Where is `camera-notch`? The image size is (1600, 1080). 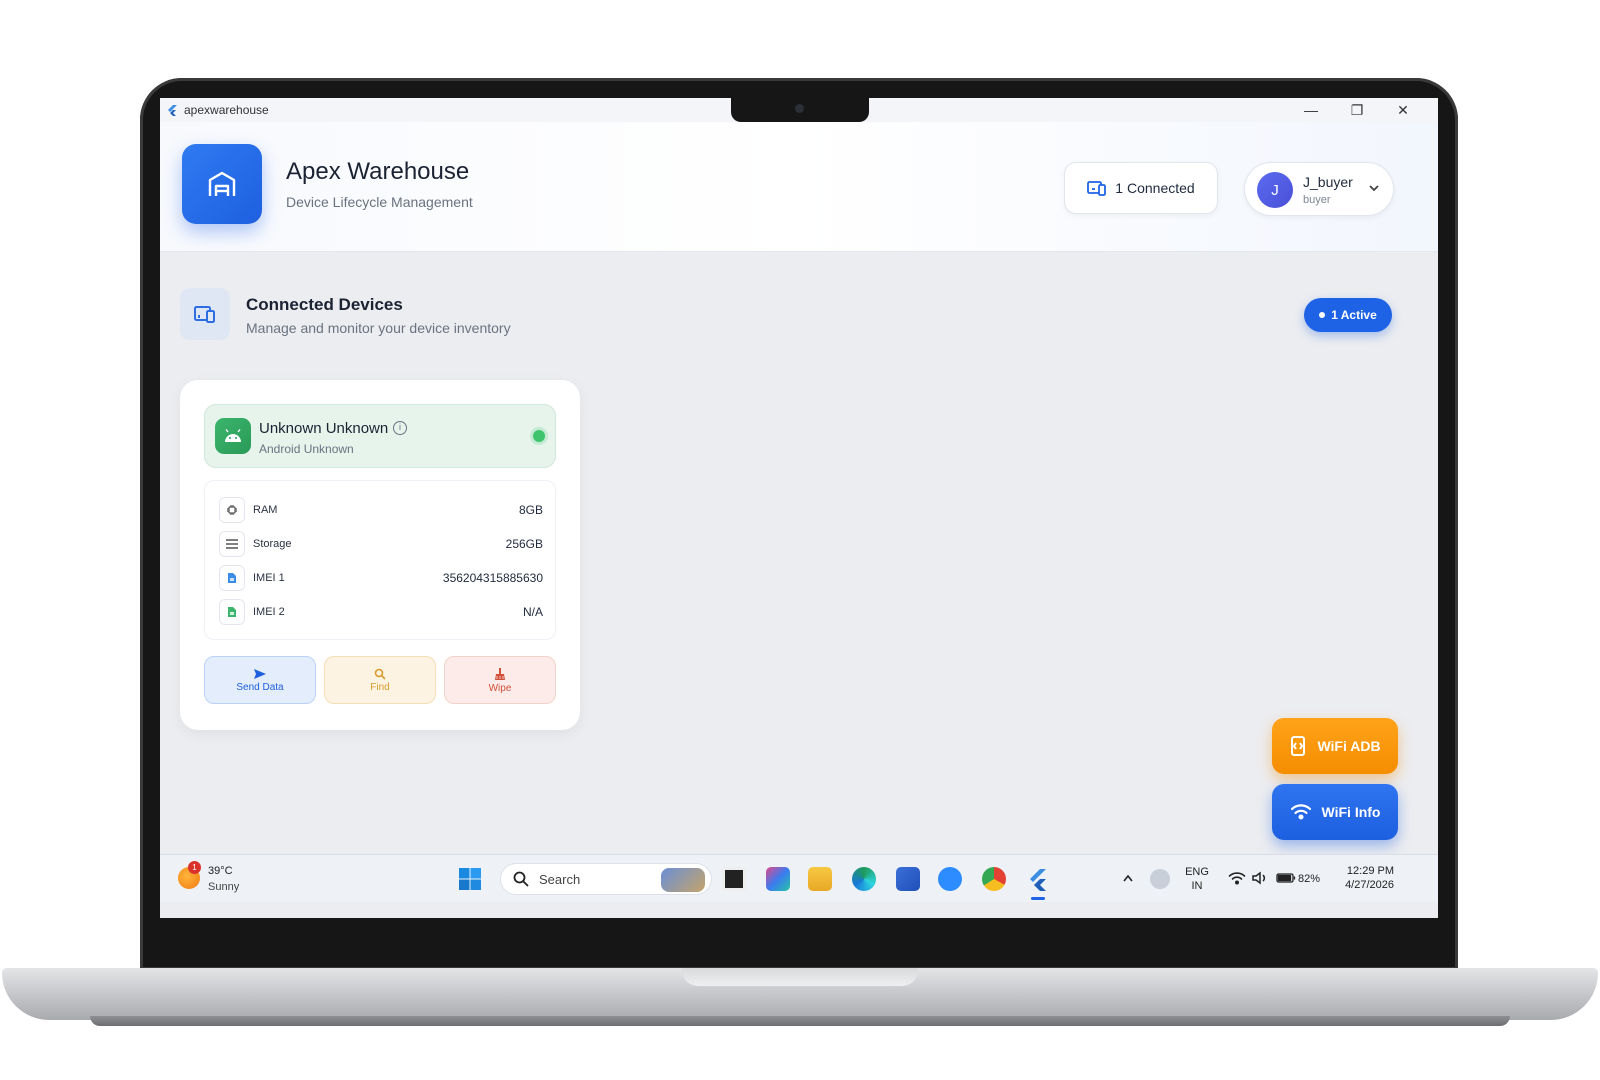 camera-notch is located at coordinates (800, 110).